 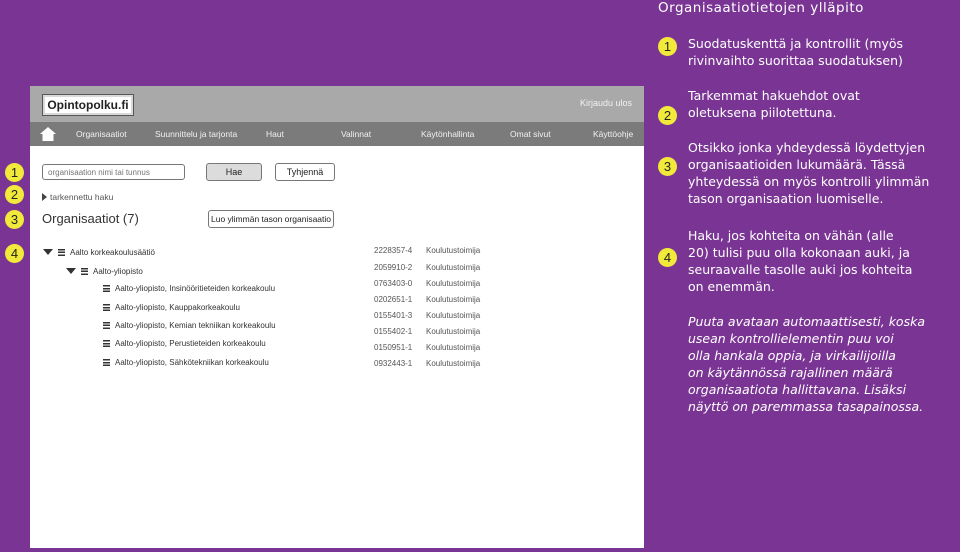 What do you see at coordinates (792, 355) in the screenshot?
I see `annotation-line: olla hankala oppia, ja virkailijoilla` at bounding box center [792, 355].